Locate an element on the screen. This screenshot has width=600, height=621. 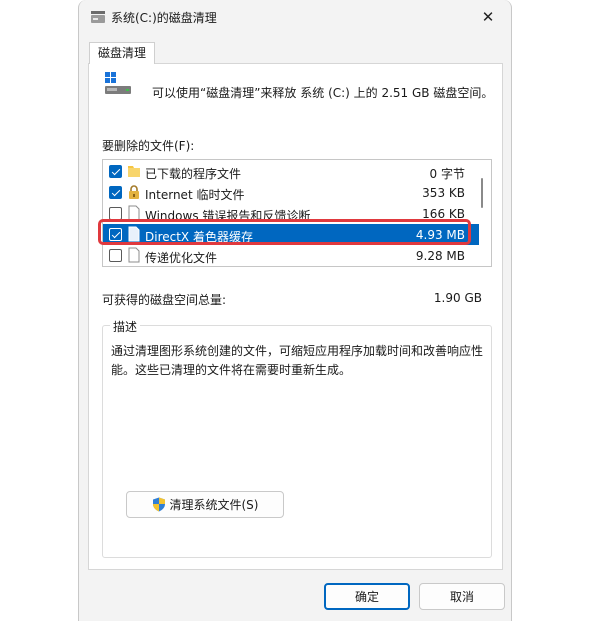
scrollbar is located at coordinates (482, 193).